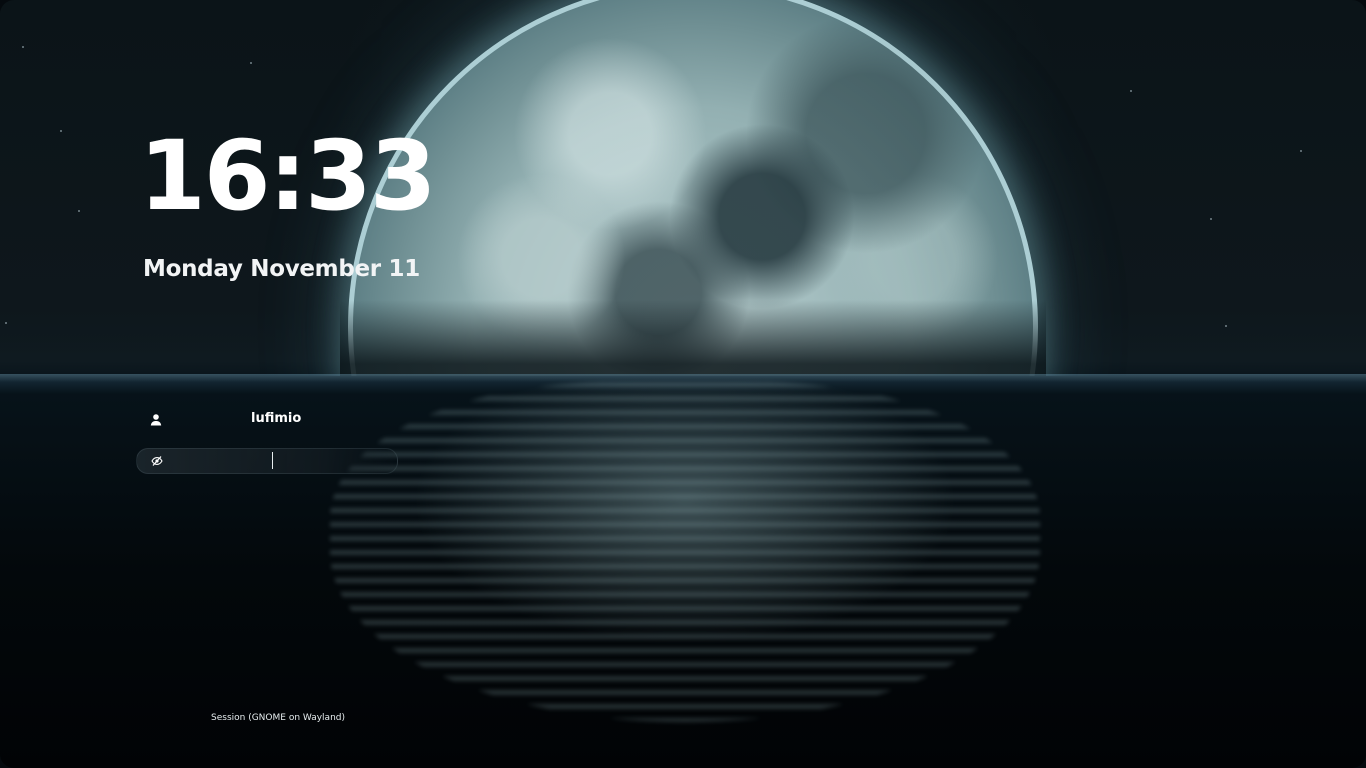  What do you see at coordinates (281, 269) in the screenshot?
I see `clock-date: Monday November 11` at bounding box center [281, 269].